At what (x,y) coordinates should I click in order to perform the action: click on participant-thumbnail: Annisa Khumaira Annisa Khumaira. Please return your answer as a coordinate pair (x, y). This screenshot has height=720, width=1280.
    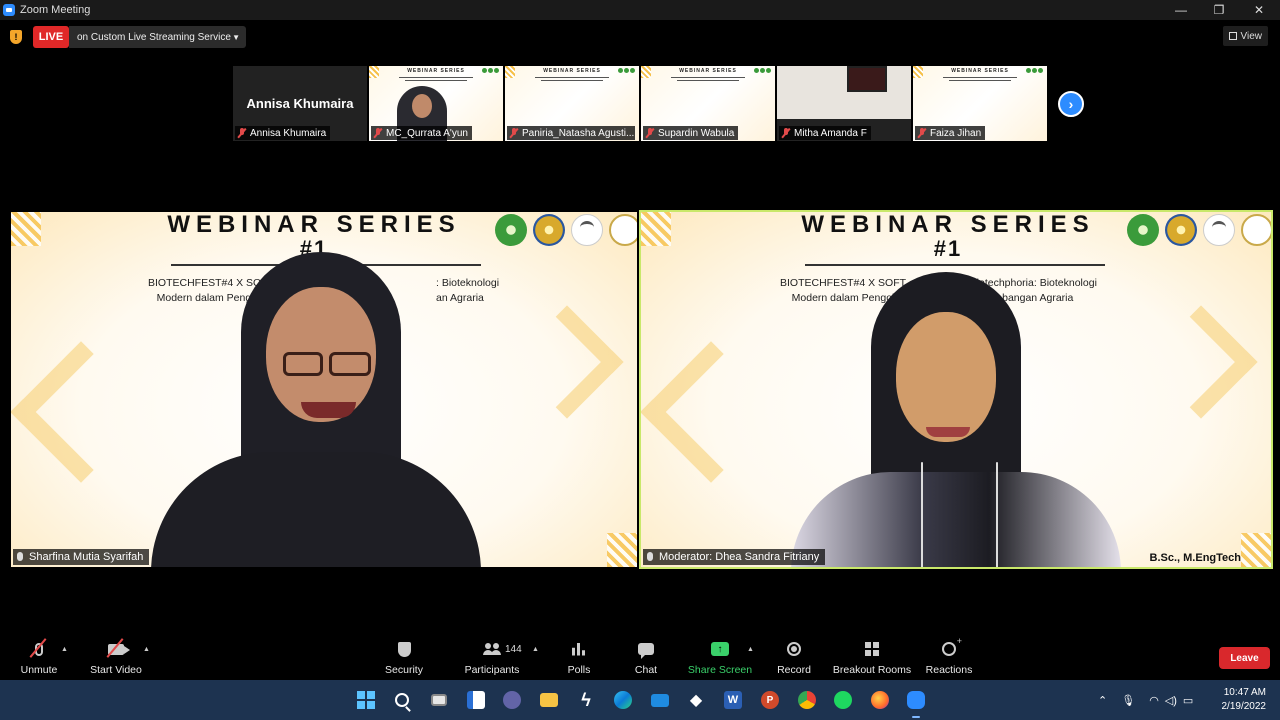
    Looking at the image, I should click on (300, 103).